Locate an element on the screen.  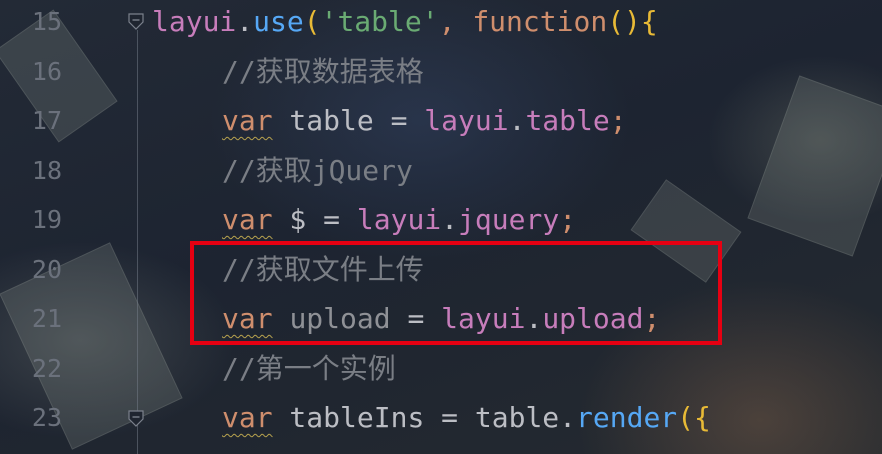
code-token: , is located at coordinates (455, 21).